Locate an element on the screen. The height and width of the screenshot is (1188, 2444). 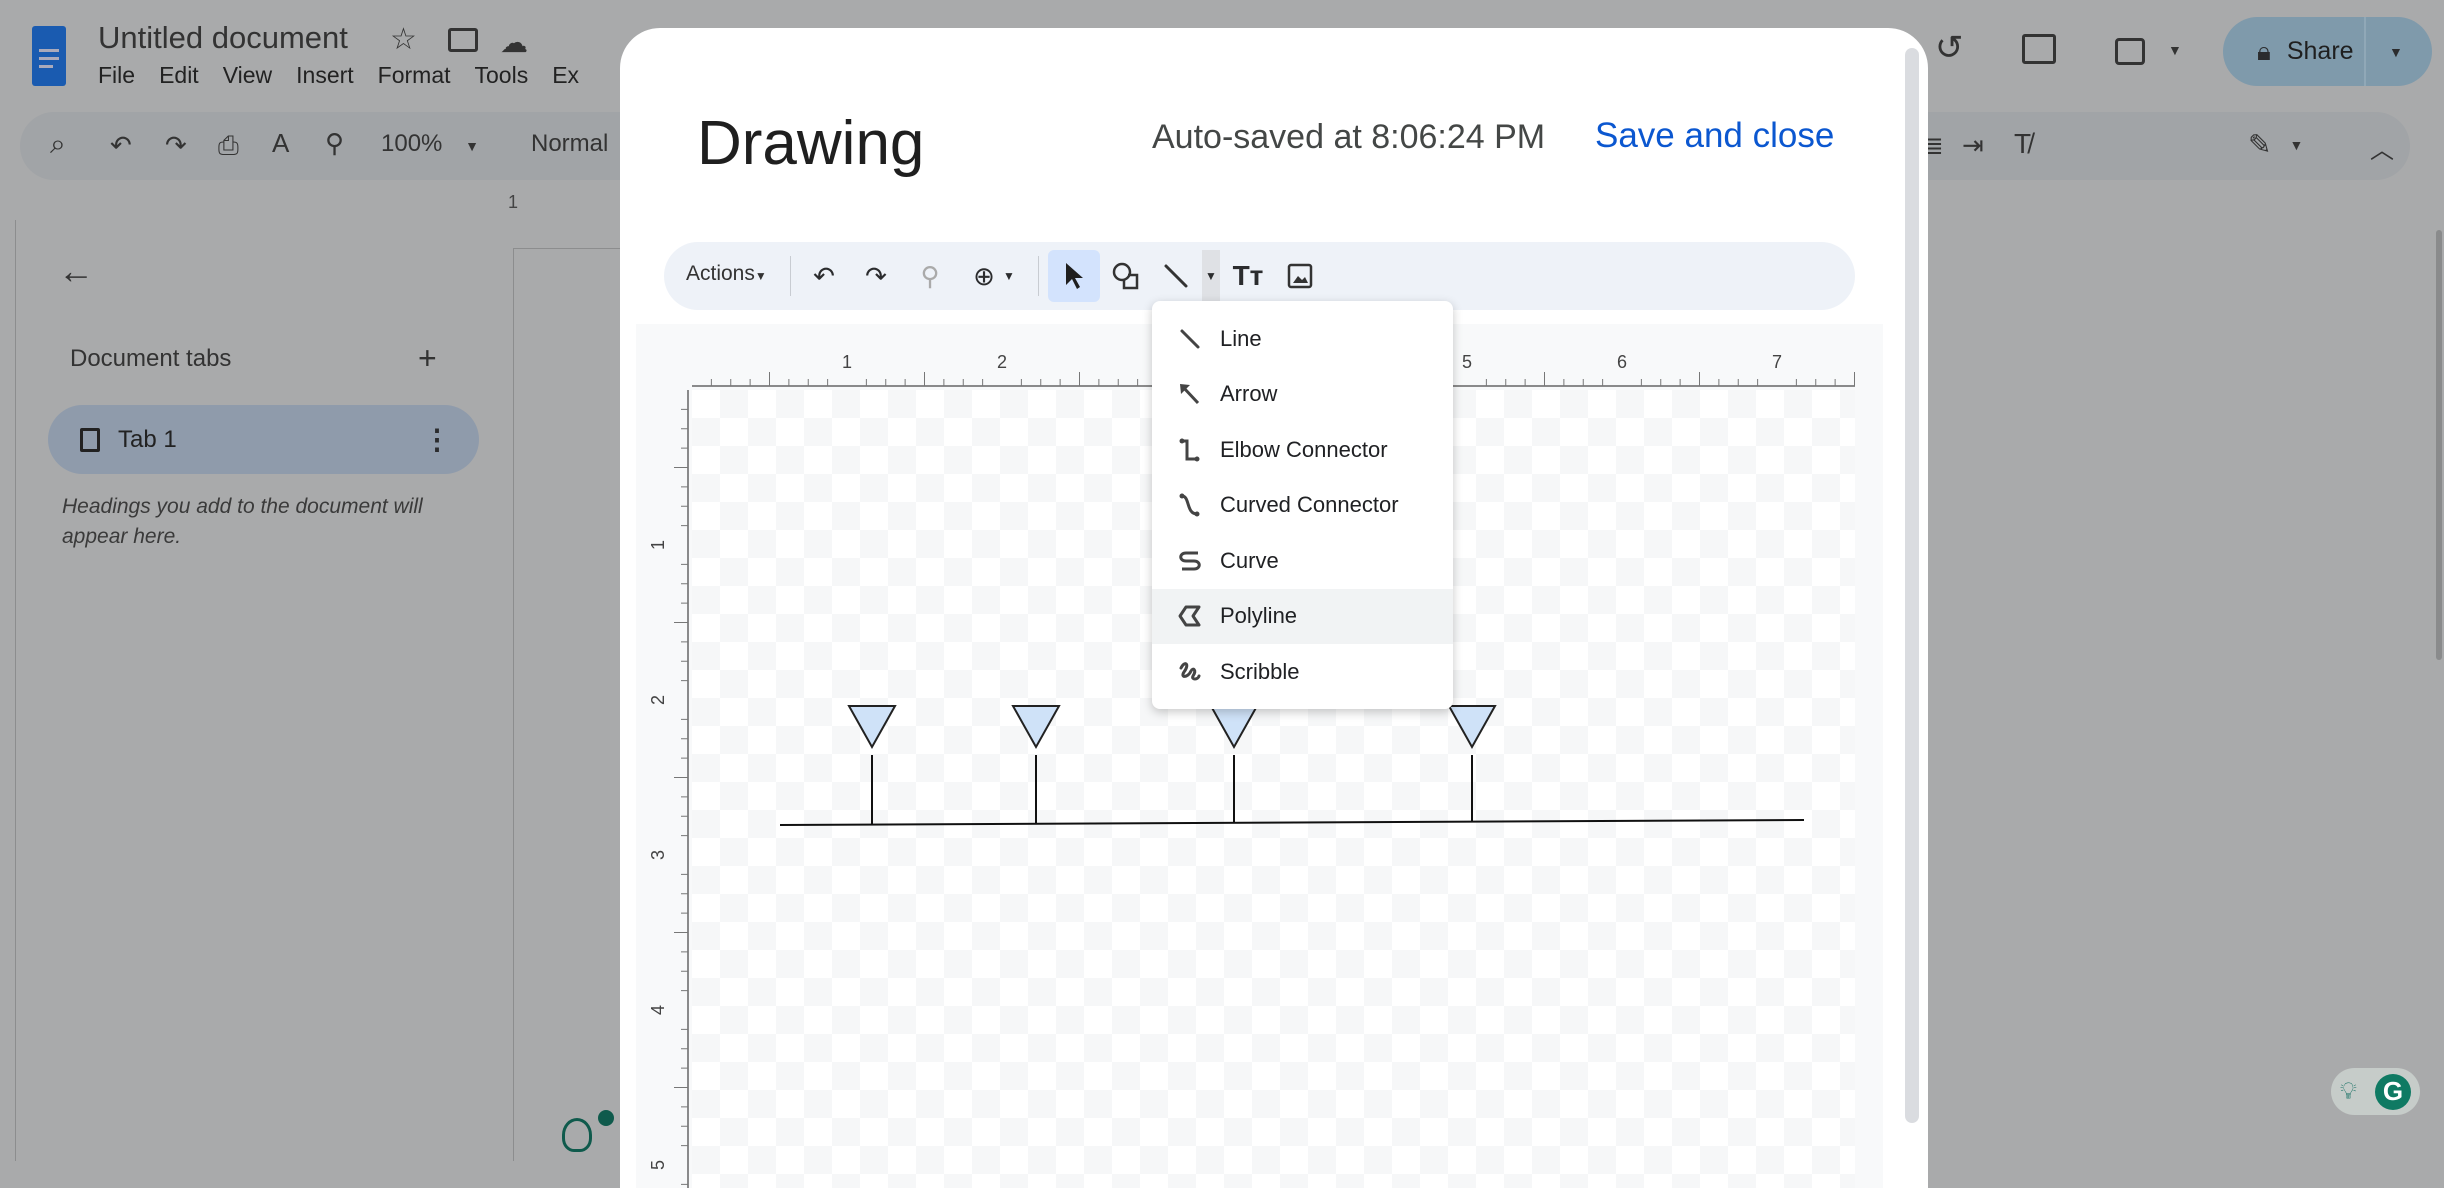
collapse-toolbar-icon: ︿ is located at coordinates (2382, 147).